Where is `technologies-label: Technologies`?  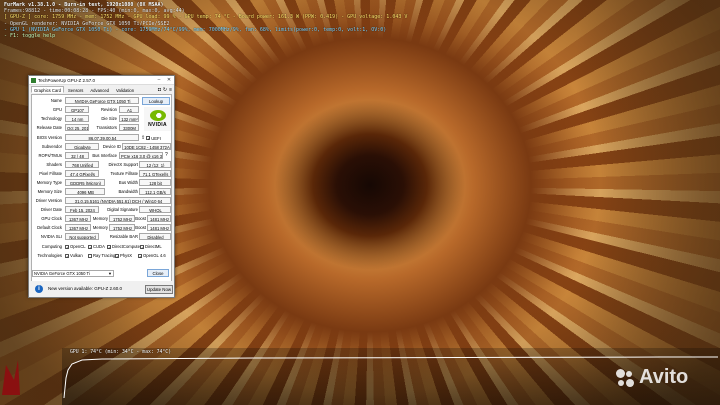 technologies-label: Technologies is located at coordinates (49, 255).